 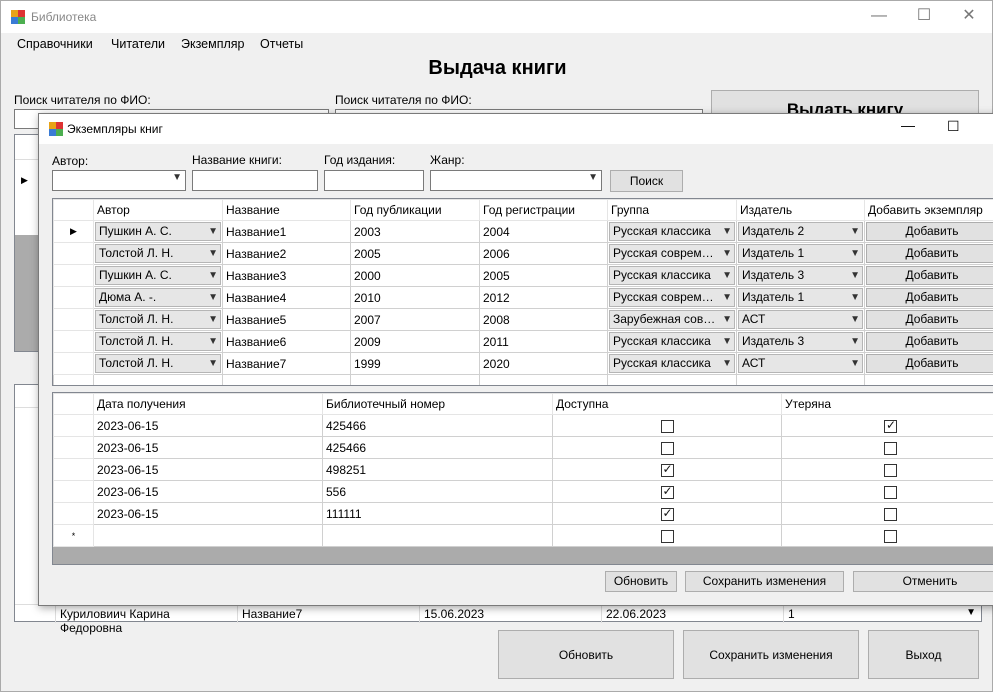 What do you see at coordinates (523, 379) in the screenshot?
I see `new-row` at bounding box center [523, 379].